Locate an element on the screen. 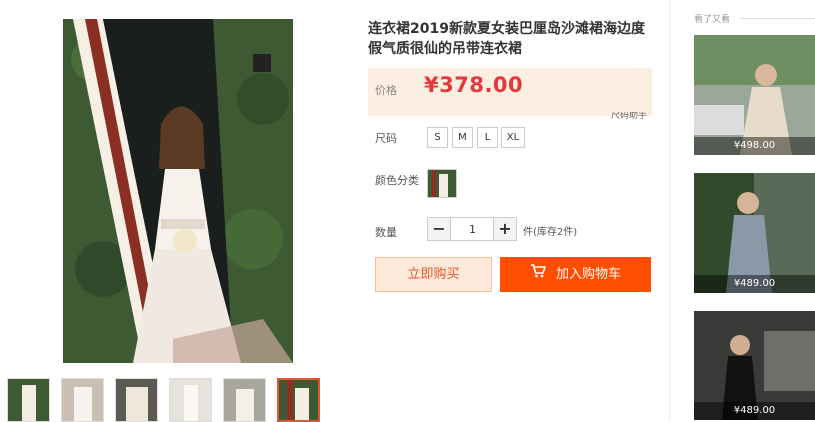 The width and height of the screenshot is (815, 422). size-option-l: L is located at coordinates (487, 137).